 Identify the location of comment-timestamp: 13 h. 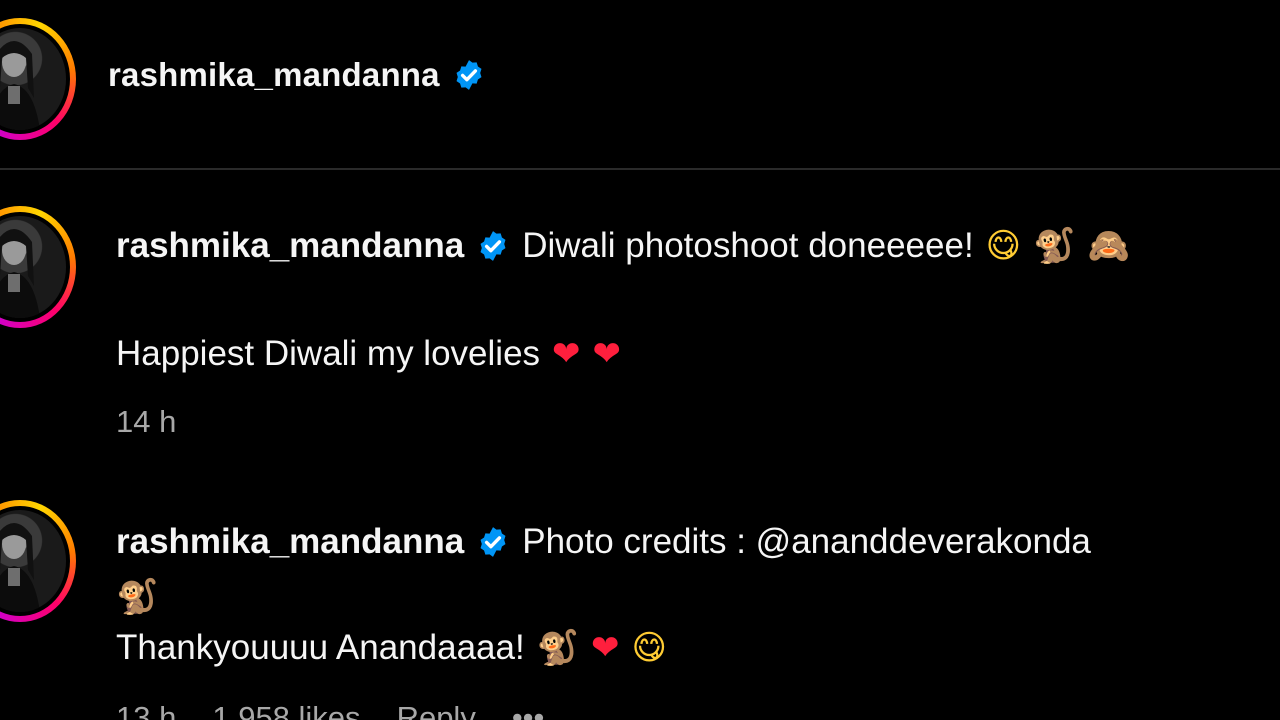
(146, 710).